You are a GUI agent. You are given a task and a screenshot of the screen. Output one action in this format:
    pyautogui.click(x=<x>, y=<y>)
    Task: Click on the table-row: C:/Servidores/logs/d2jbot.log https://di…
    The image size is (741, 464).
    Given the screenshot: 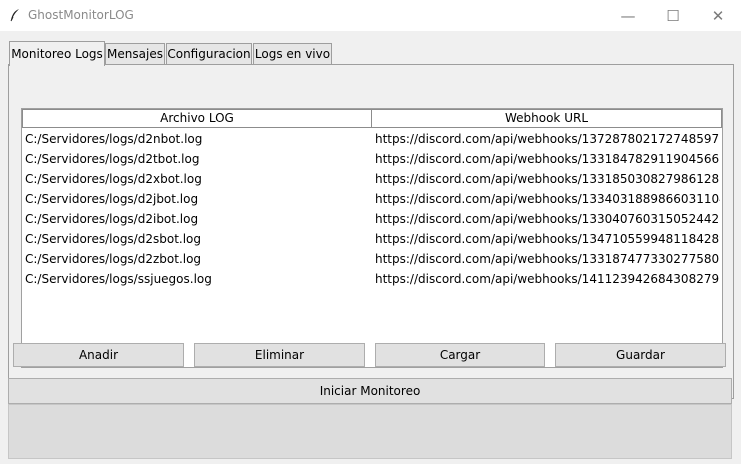 What is the action you would take?
    pyautogui.click(x=372, y=199)
    